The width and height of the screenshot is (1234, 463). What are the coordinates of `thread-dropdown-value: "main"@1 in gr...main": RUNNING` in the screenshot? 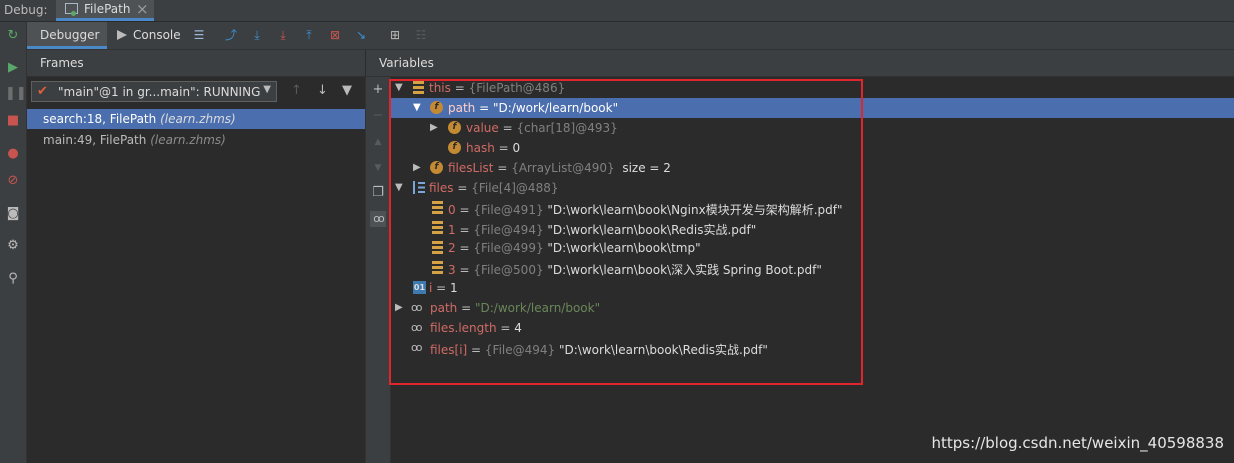 It's located at (159, 92).